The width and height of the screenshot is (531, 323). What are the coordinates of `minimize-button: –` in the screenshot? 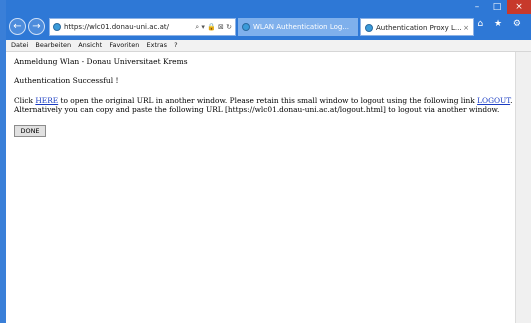 It's located at (477, 7).